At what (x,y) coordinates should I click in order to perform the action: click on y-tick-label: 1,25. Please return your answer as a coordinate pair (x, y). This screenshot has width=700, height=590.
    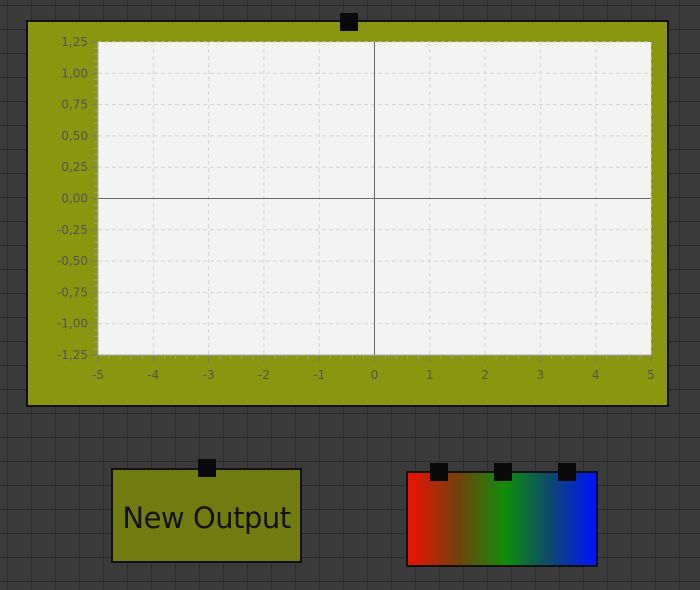
    Looking at the image, I should click on (74, 42).